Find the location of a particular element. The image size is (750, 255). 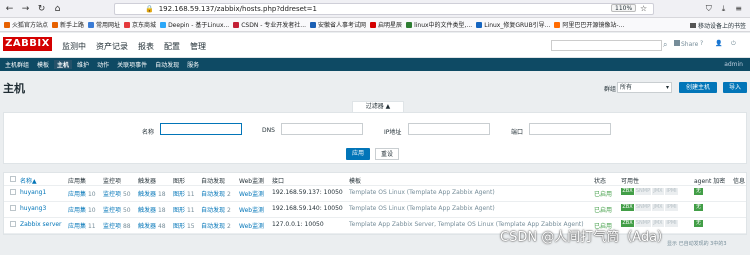

menu-administration: 管理 is located at coordinates (198, 46).